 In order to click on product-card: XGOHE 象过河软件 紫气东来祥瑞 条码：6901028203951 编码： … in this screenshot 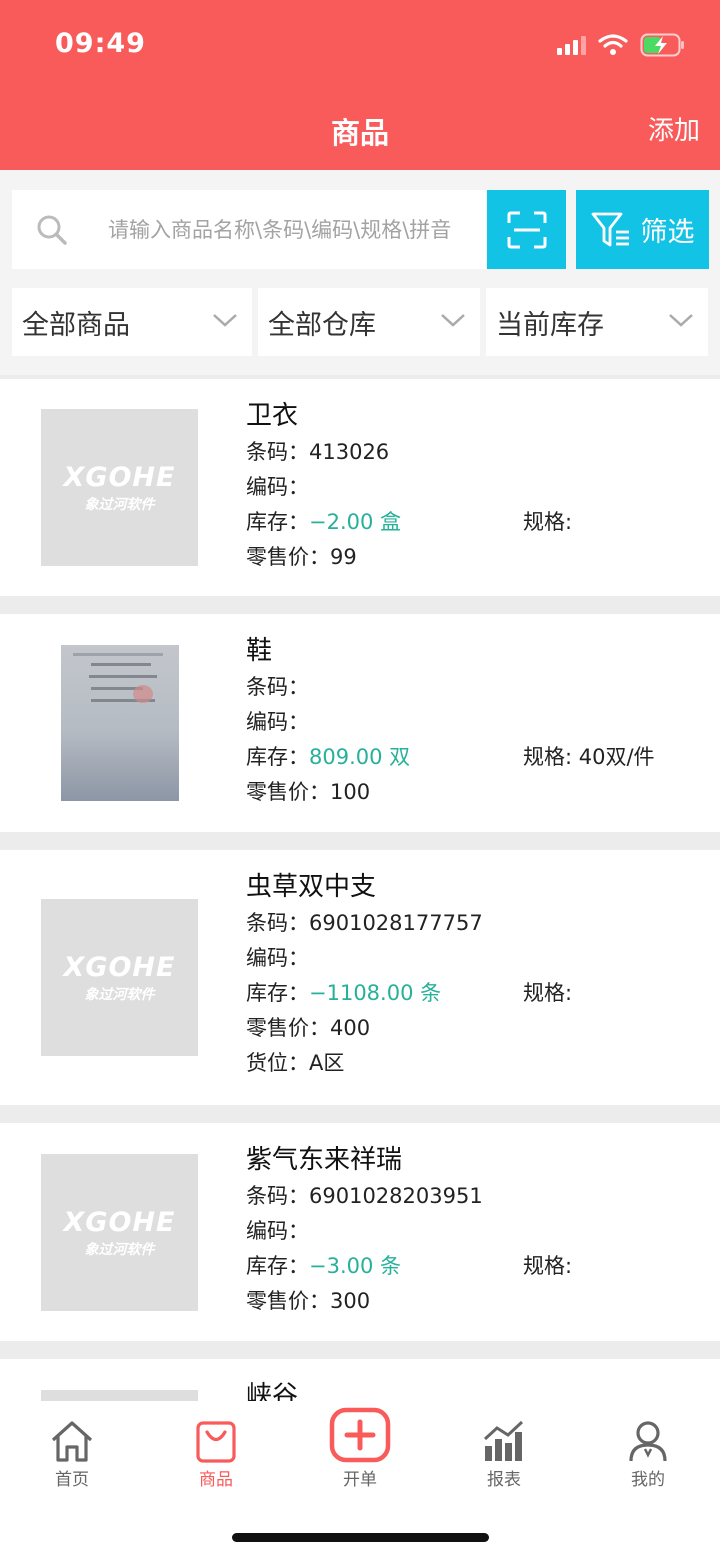, I will do `click(360, 1232)`.